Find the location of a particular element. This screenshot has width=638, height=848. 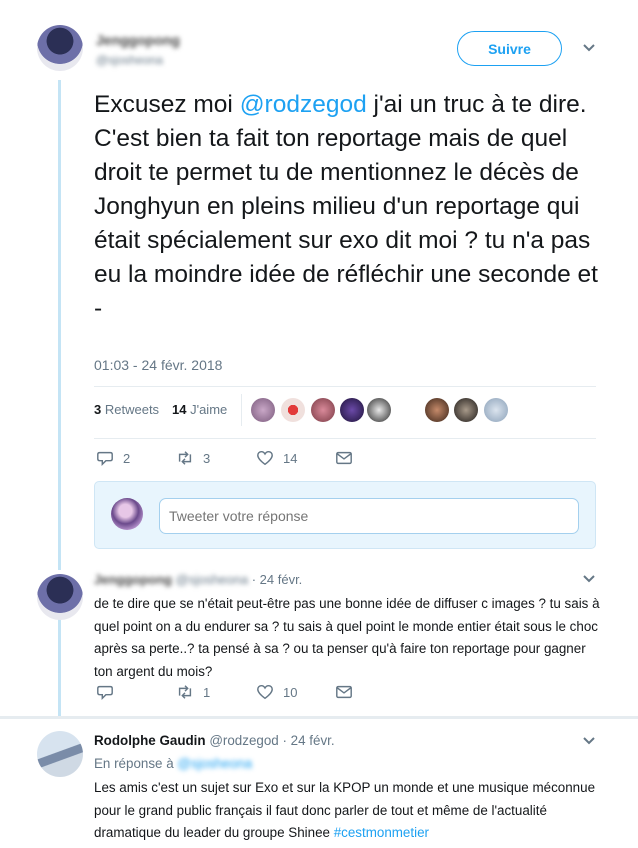

reply-input is located at coordinates (369, 516).